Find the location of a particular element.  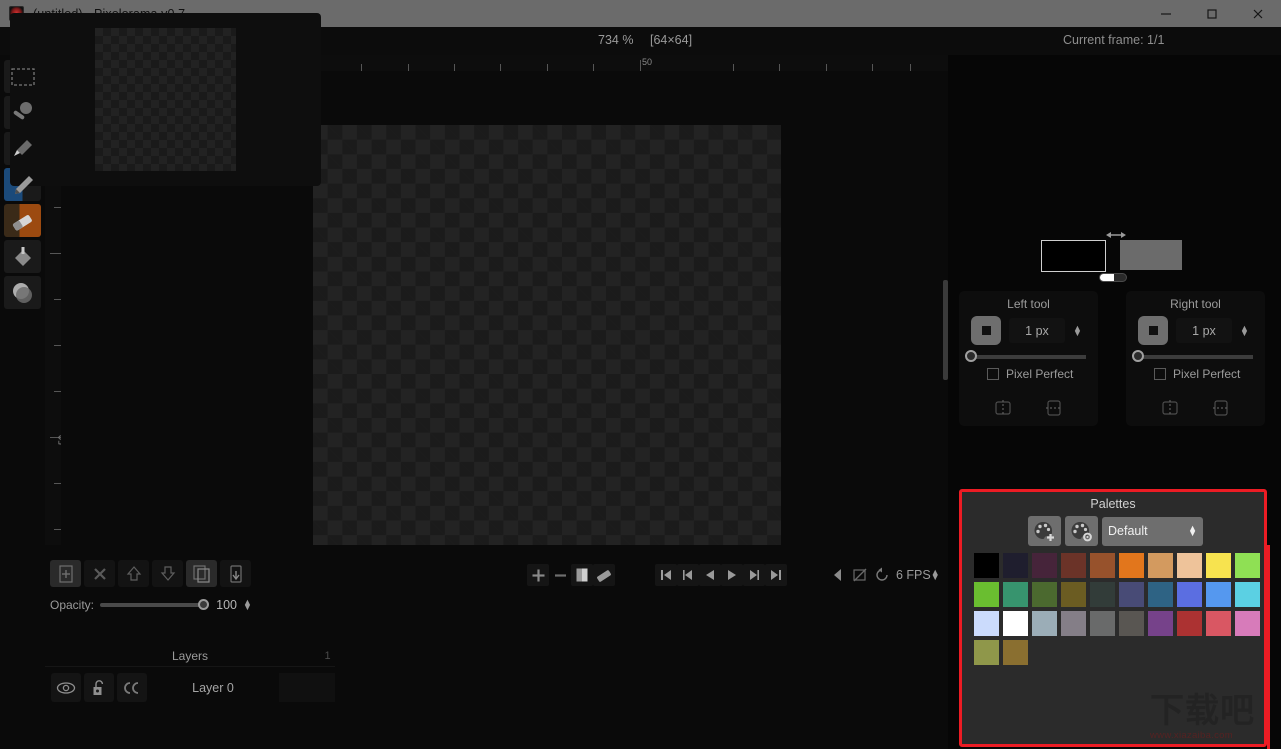

right-brush-button is located at coordinates (1153, 330).